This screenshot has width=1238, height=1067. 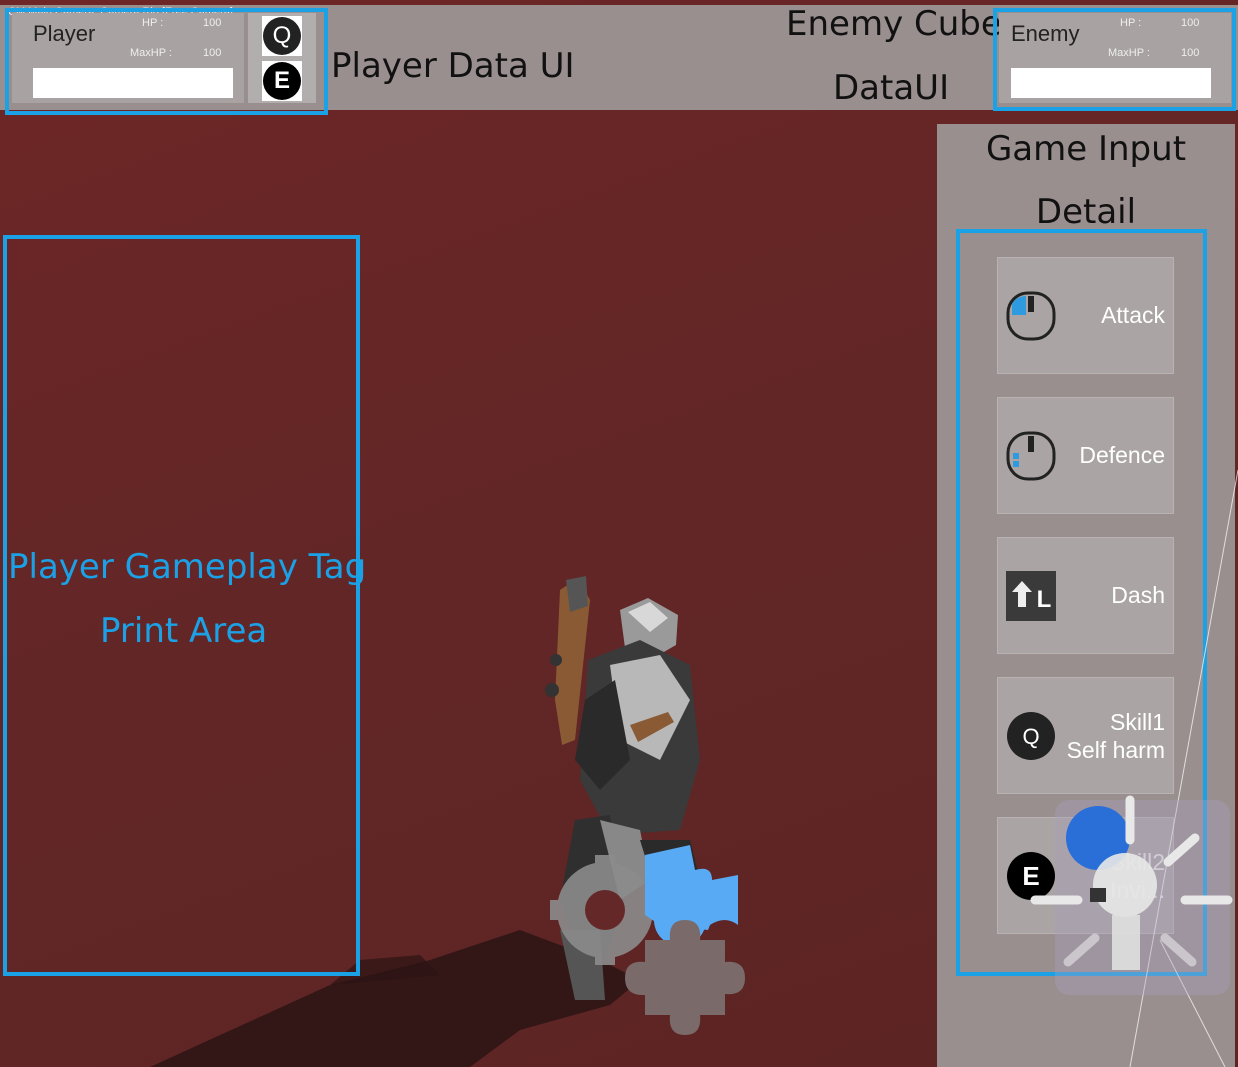 I want to click on enemy-annotation-line1: Enemy Cube, so click(x=894, y=24).